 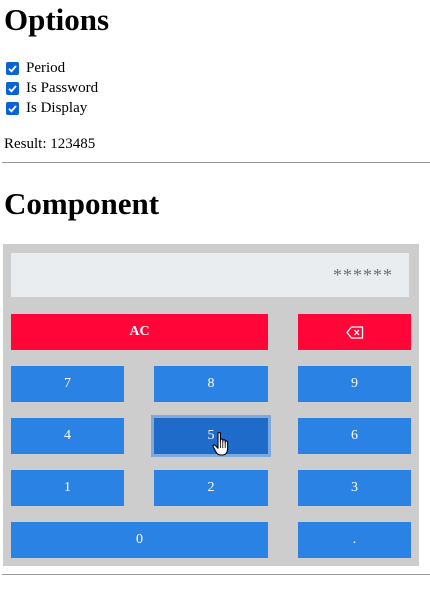 What do you see at coordinates (82, 203) in the screenshot?
I see `component-heading: Component` at bounding box center [82, 203].